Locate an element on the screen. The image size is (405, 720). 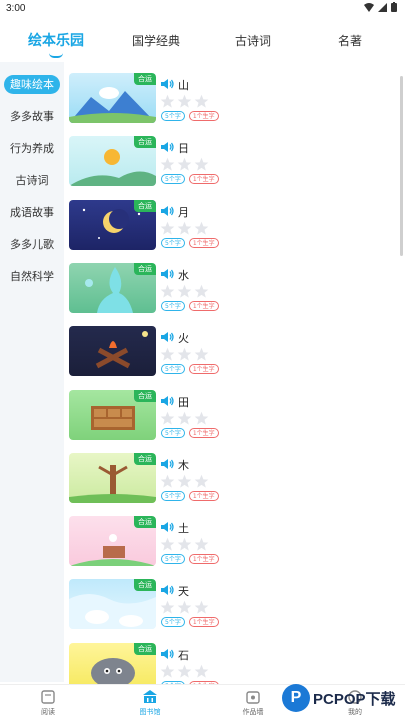
sidebar-item-stories: 多多故事 is located at coordinates (32, 116).